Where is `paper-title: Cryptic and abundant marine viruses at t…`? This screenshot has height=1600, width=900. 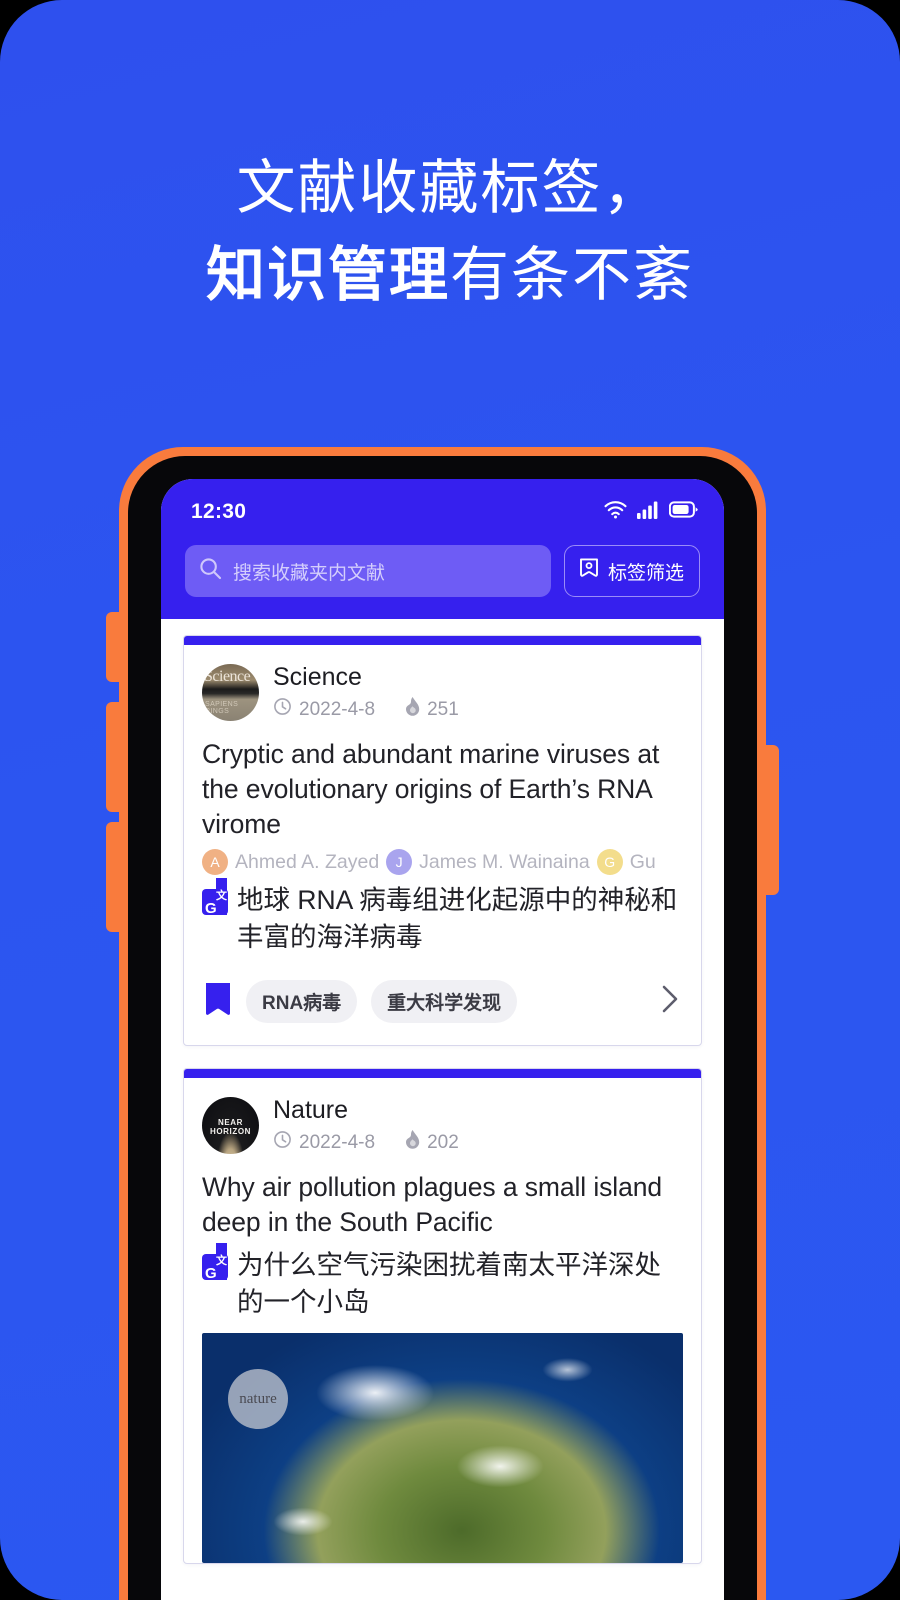
paper-title: Cryptic and abundant marine viruses at t… is located at coordinates (431, 789).